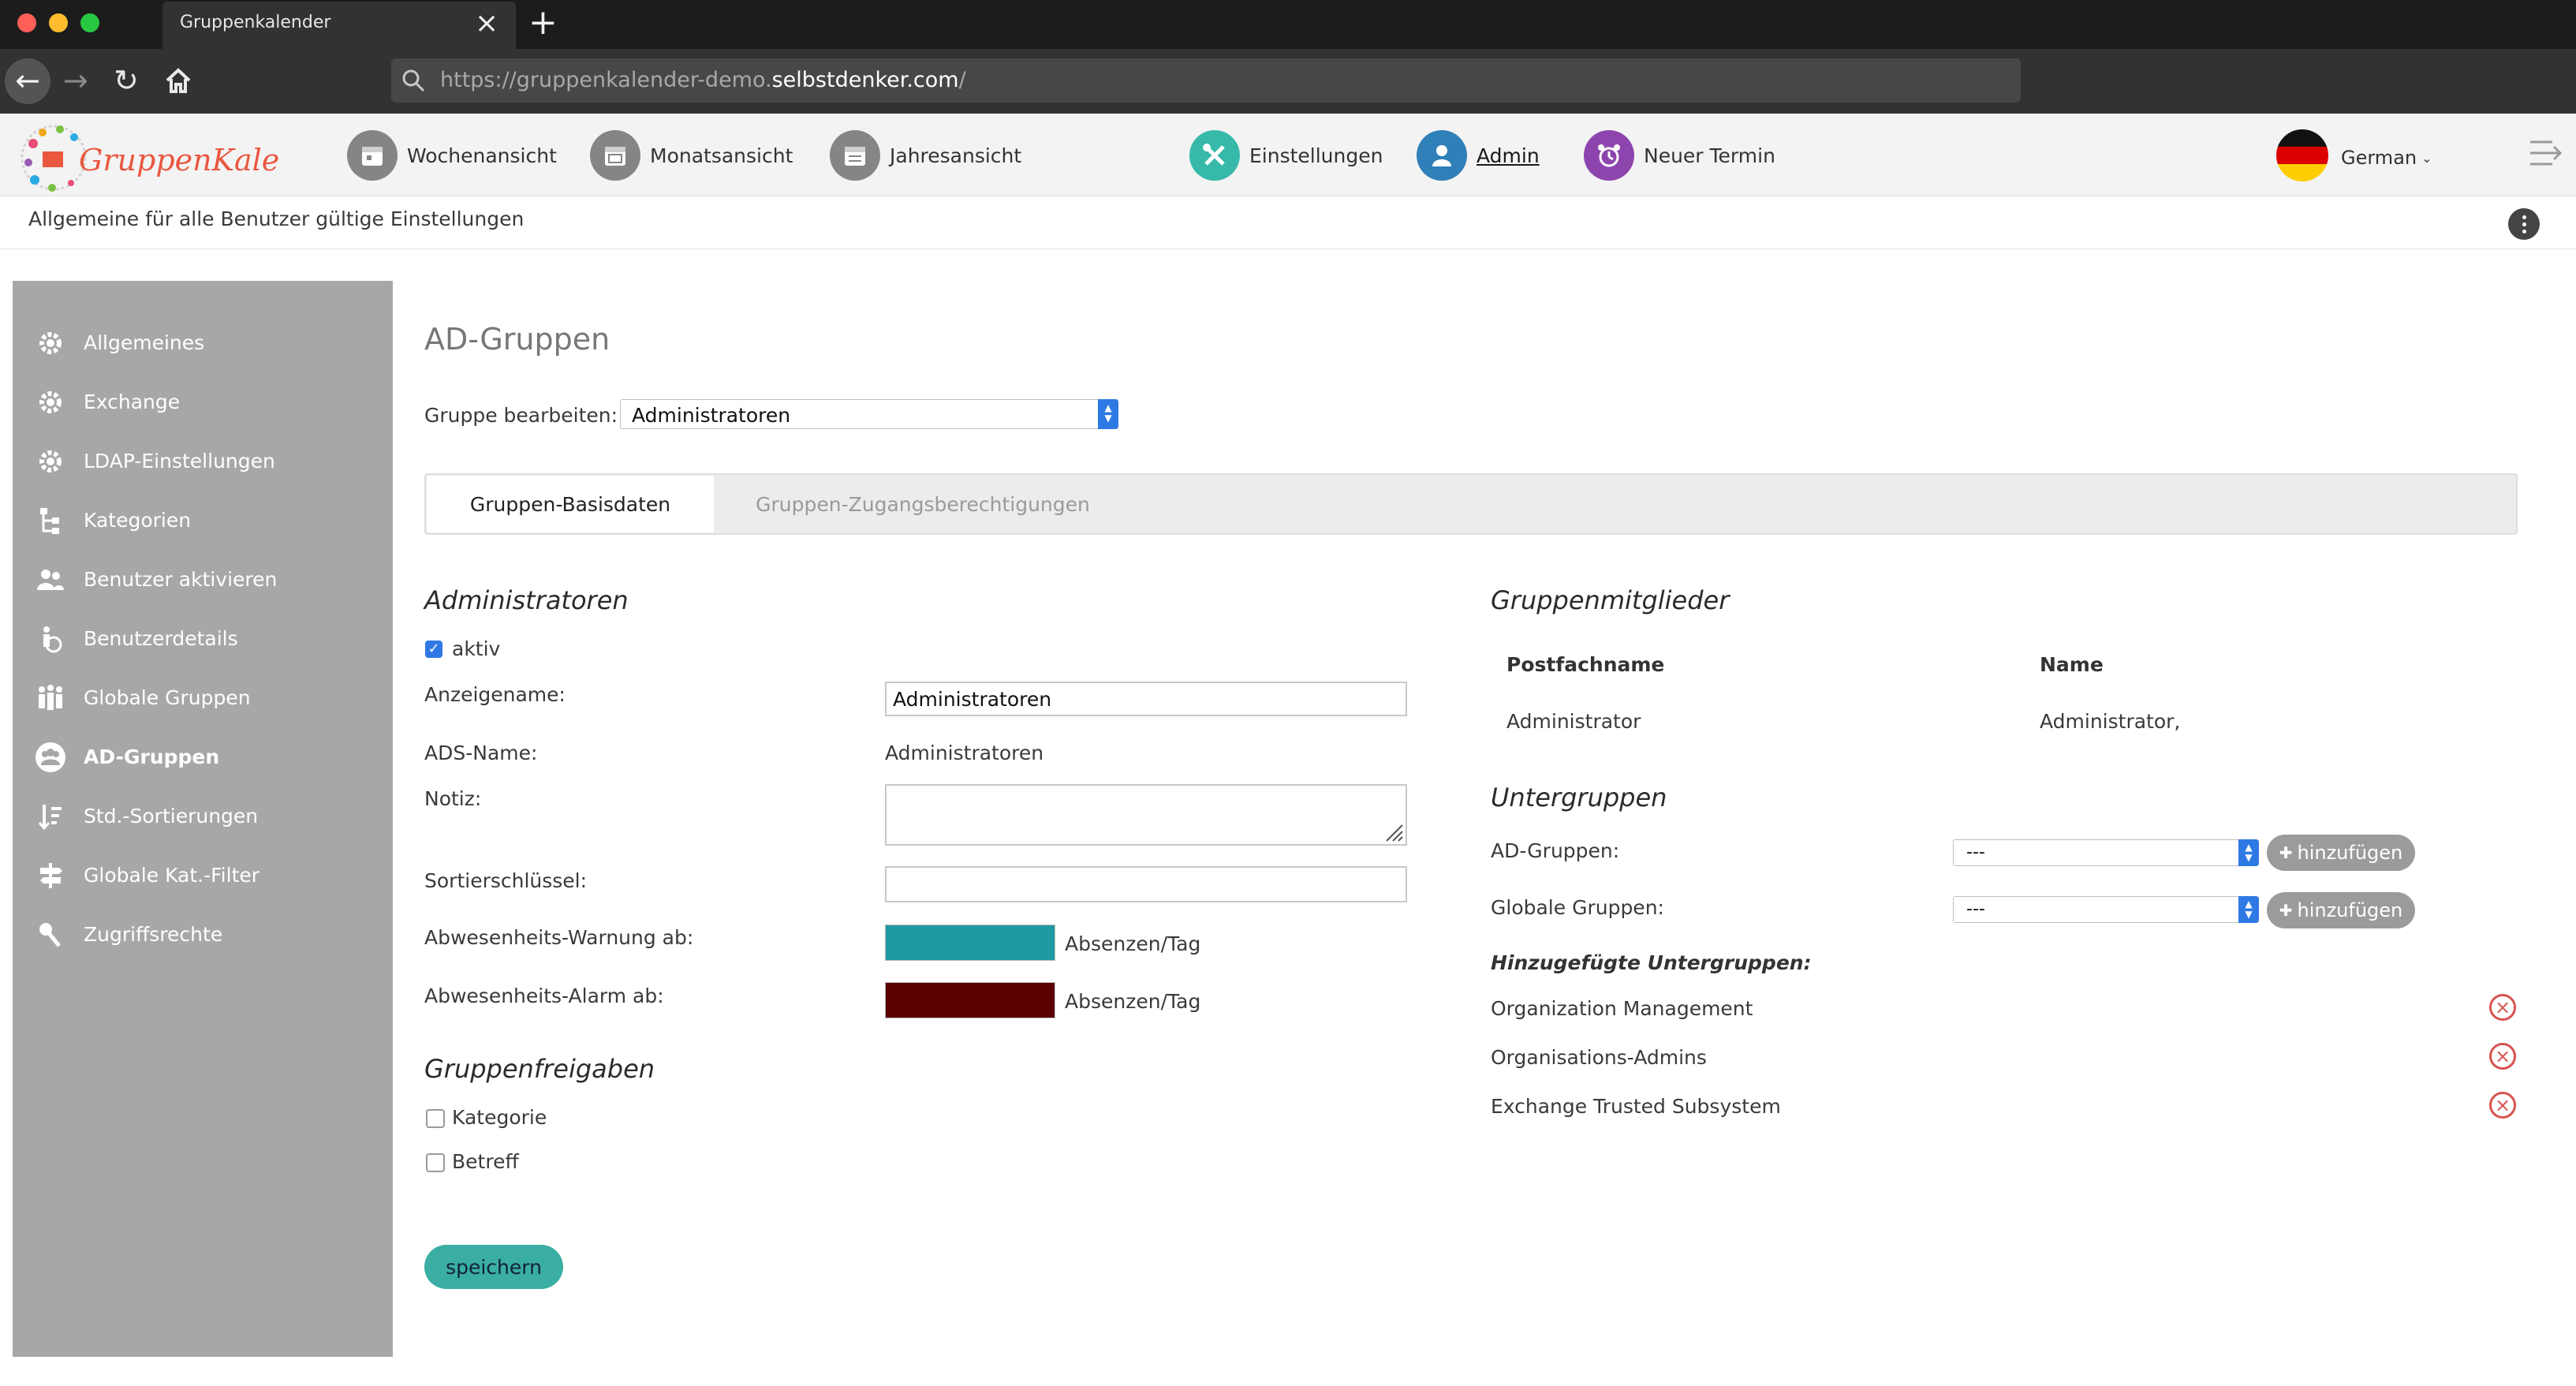 The image size is (2576, 1386). What do you see at coordinates (543, 23) in the screenshot?
I see `new-tab-icon: +` at bounding box center [543, 23].